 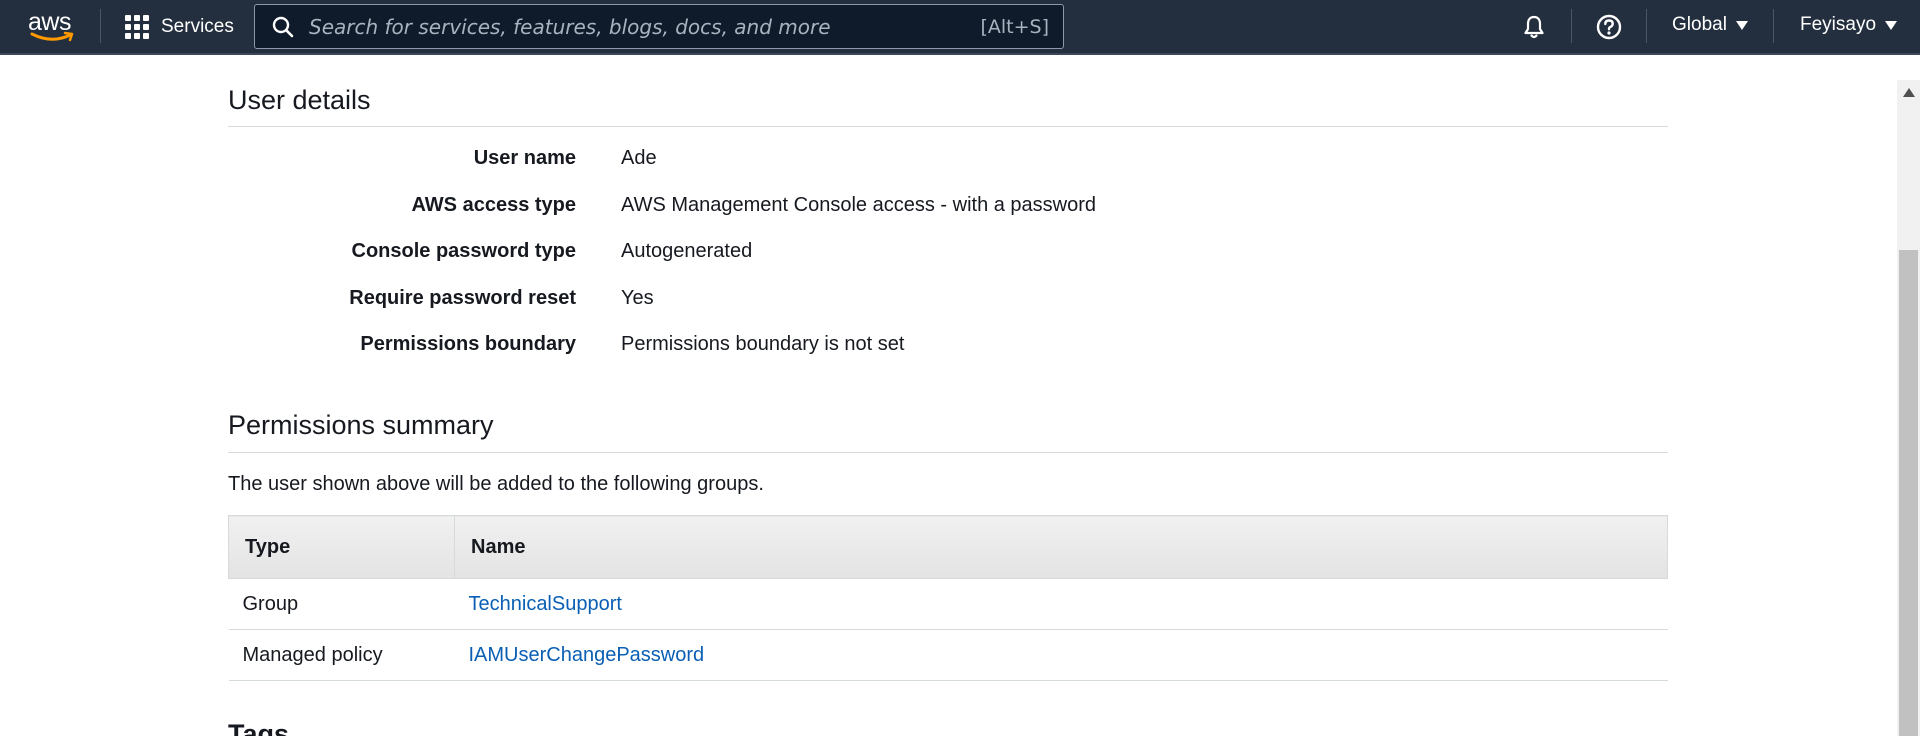 What do you see at coordinates (52, 26) in the screenshot?
I see `aws-logo: aws` at bounding box center [52, 26].